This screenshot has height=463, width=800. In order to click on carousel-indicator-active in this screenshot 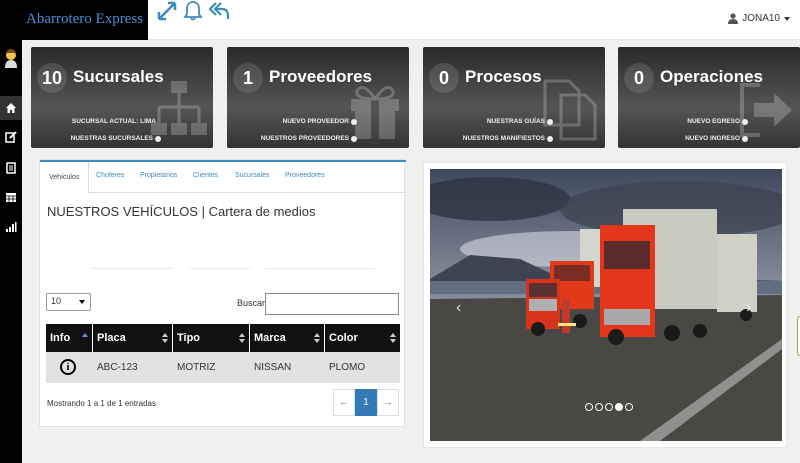, I will do `click(619, 407)`.